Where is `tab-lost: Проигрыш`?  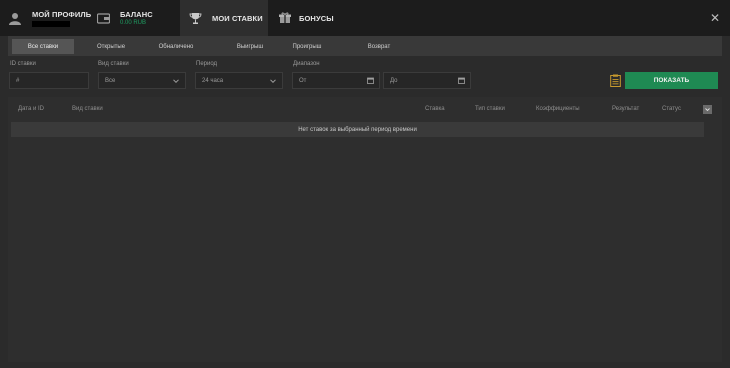 tab-lost: Проигрыш is located at coordinates (307, 46).